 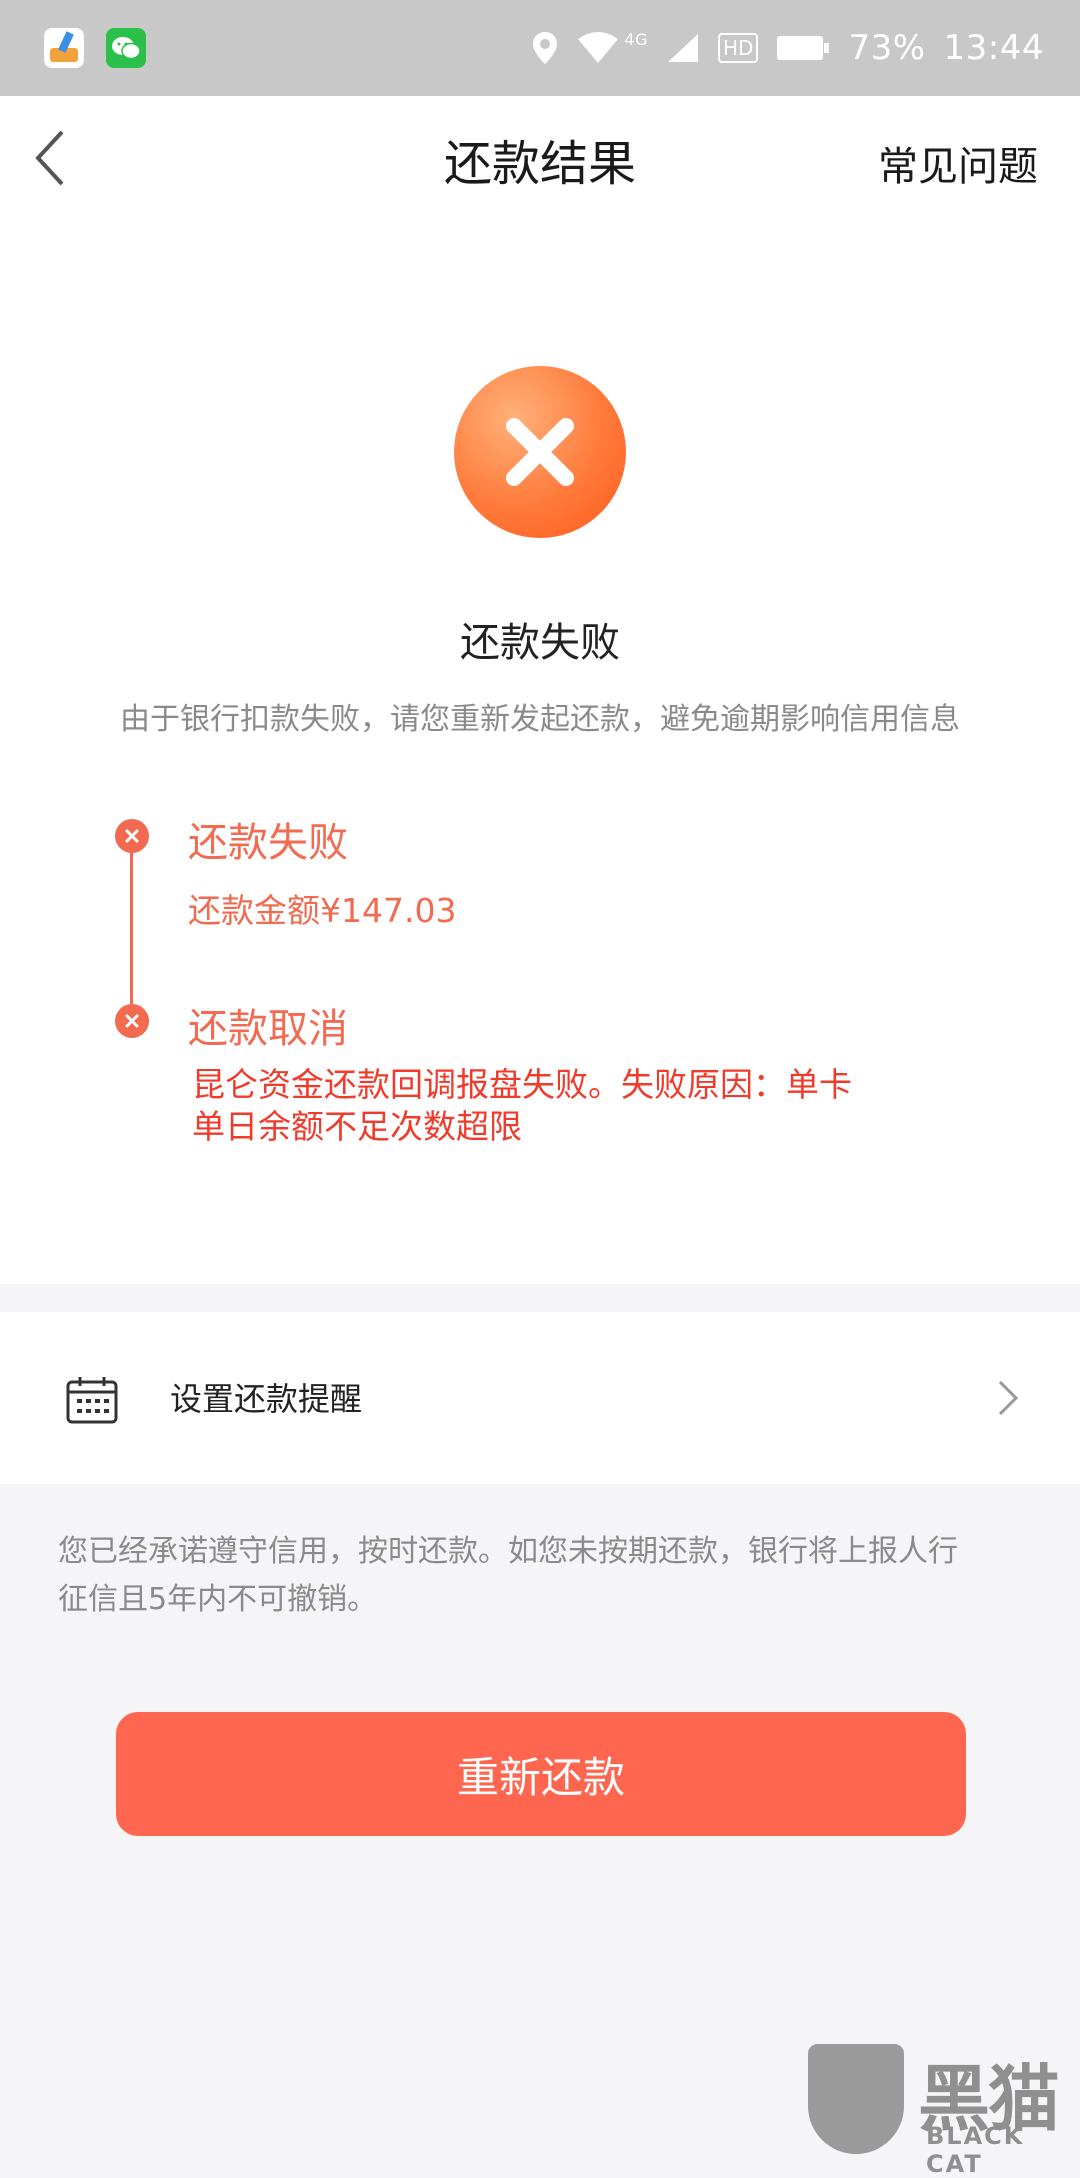 What do you see at coordinates (545, 48) in the screenshot?
I see `location-icon` at bounding box center [545, 48].